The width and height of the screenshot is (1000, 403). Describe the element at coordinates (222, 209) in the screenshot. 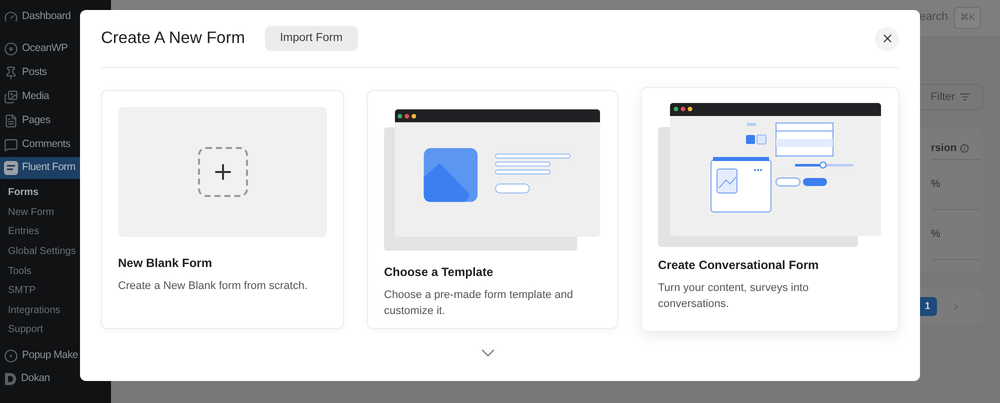

I see `option-card: New Blank Form Create a New Blank form from scratch.` at that location.